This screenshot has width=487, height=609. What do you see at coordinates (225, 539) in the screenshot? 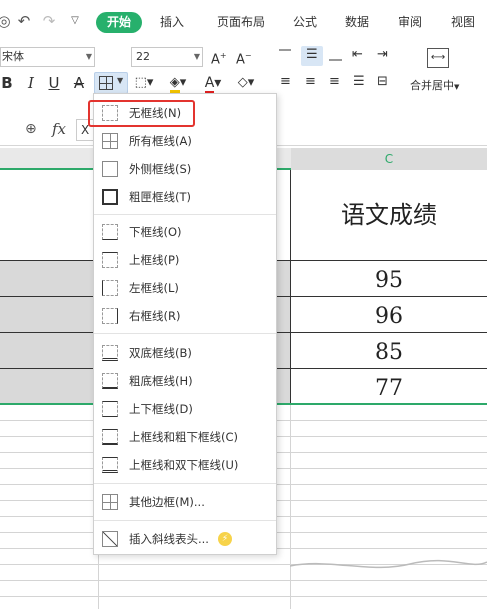
I see `premium-lightning-icon: ⚡` at bounding box center [225, 539].